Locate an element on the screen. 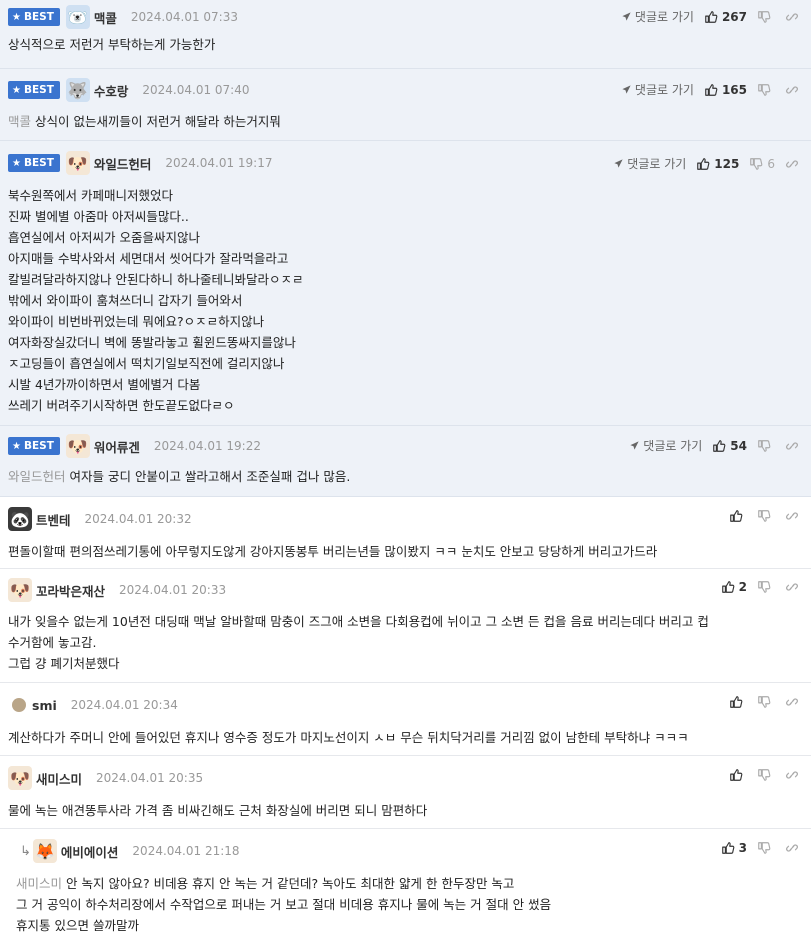 The width and height of the screenshot is (811, 940). like-button: 54 is located at coordinates (729, 446).